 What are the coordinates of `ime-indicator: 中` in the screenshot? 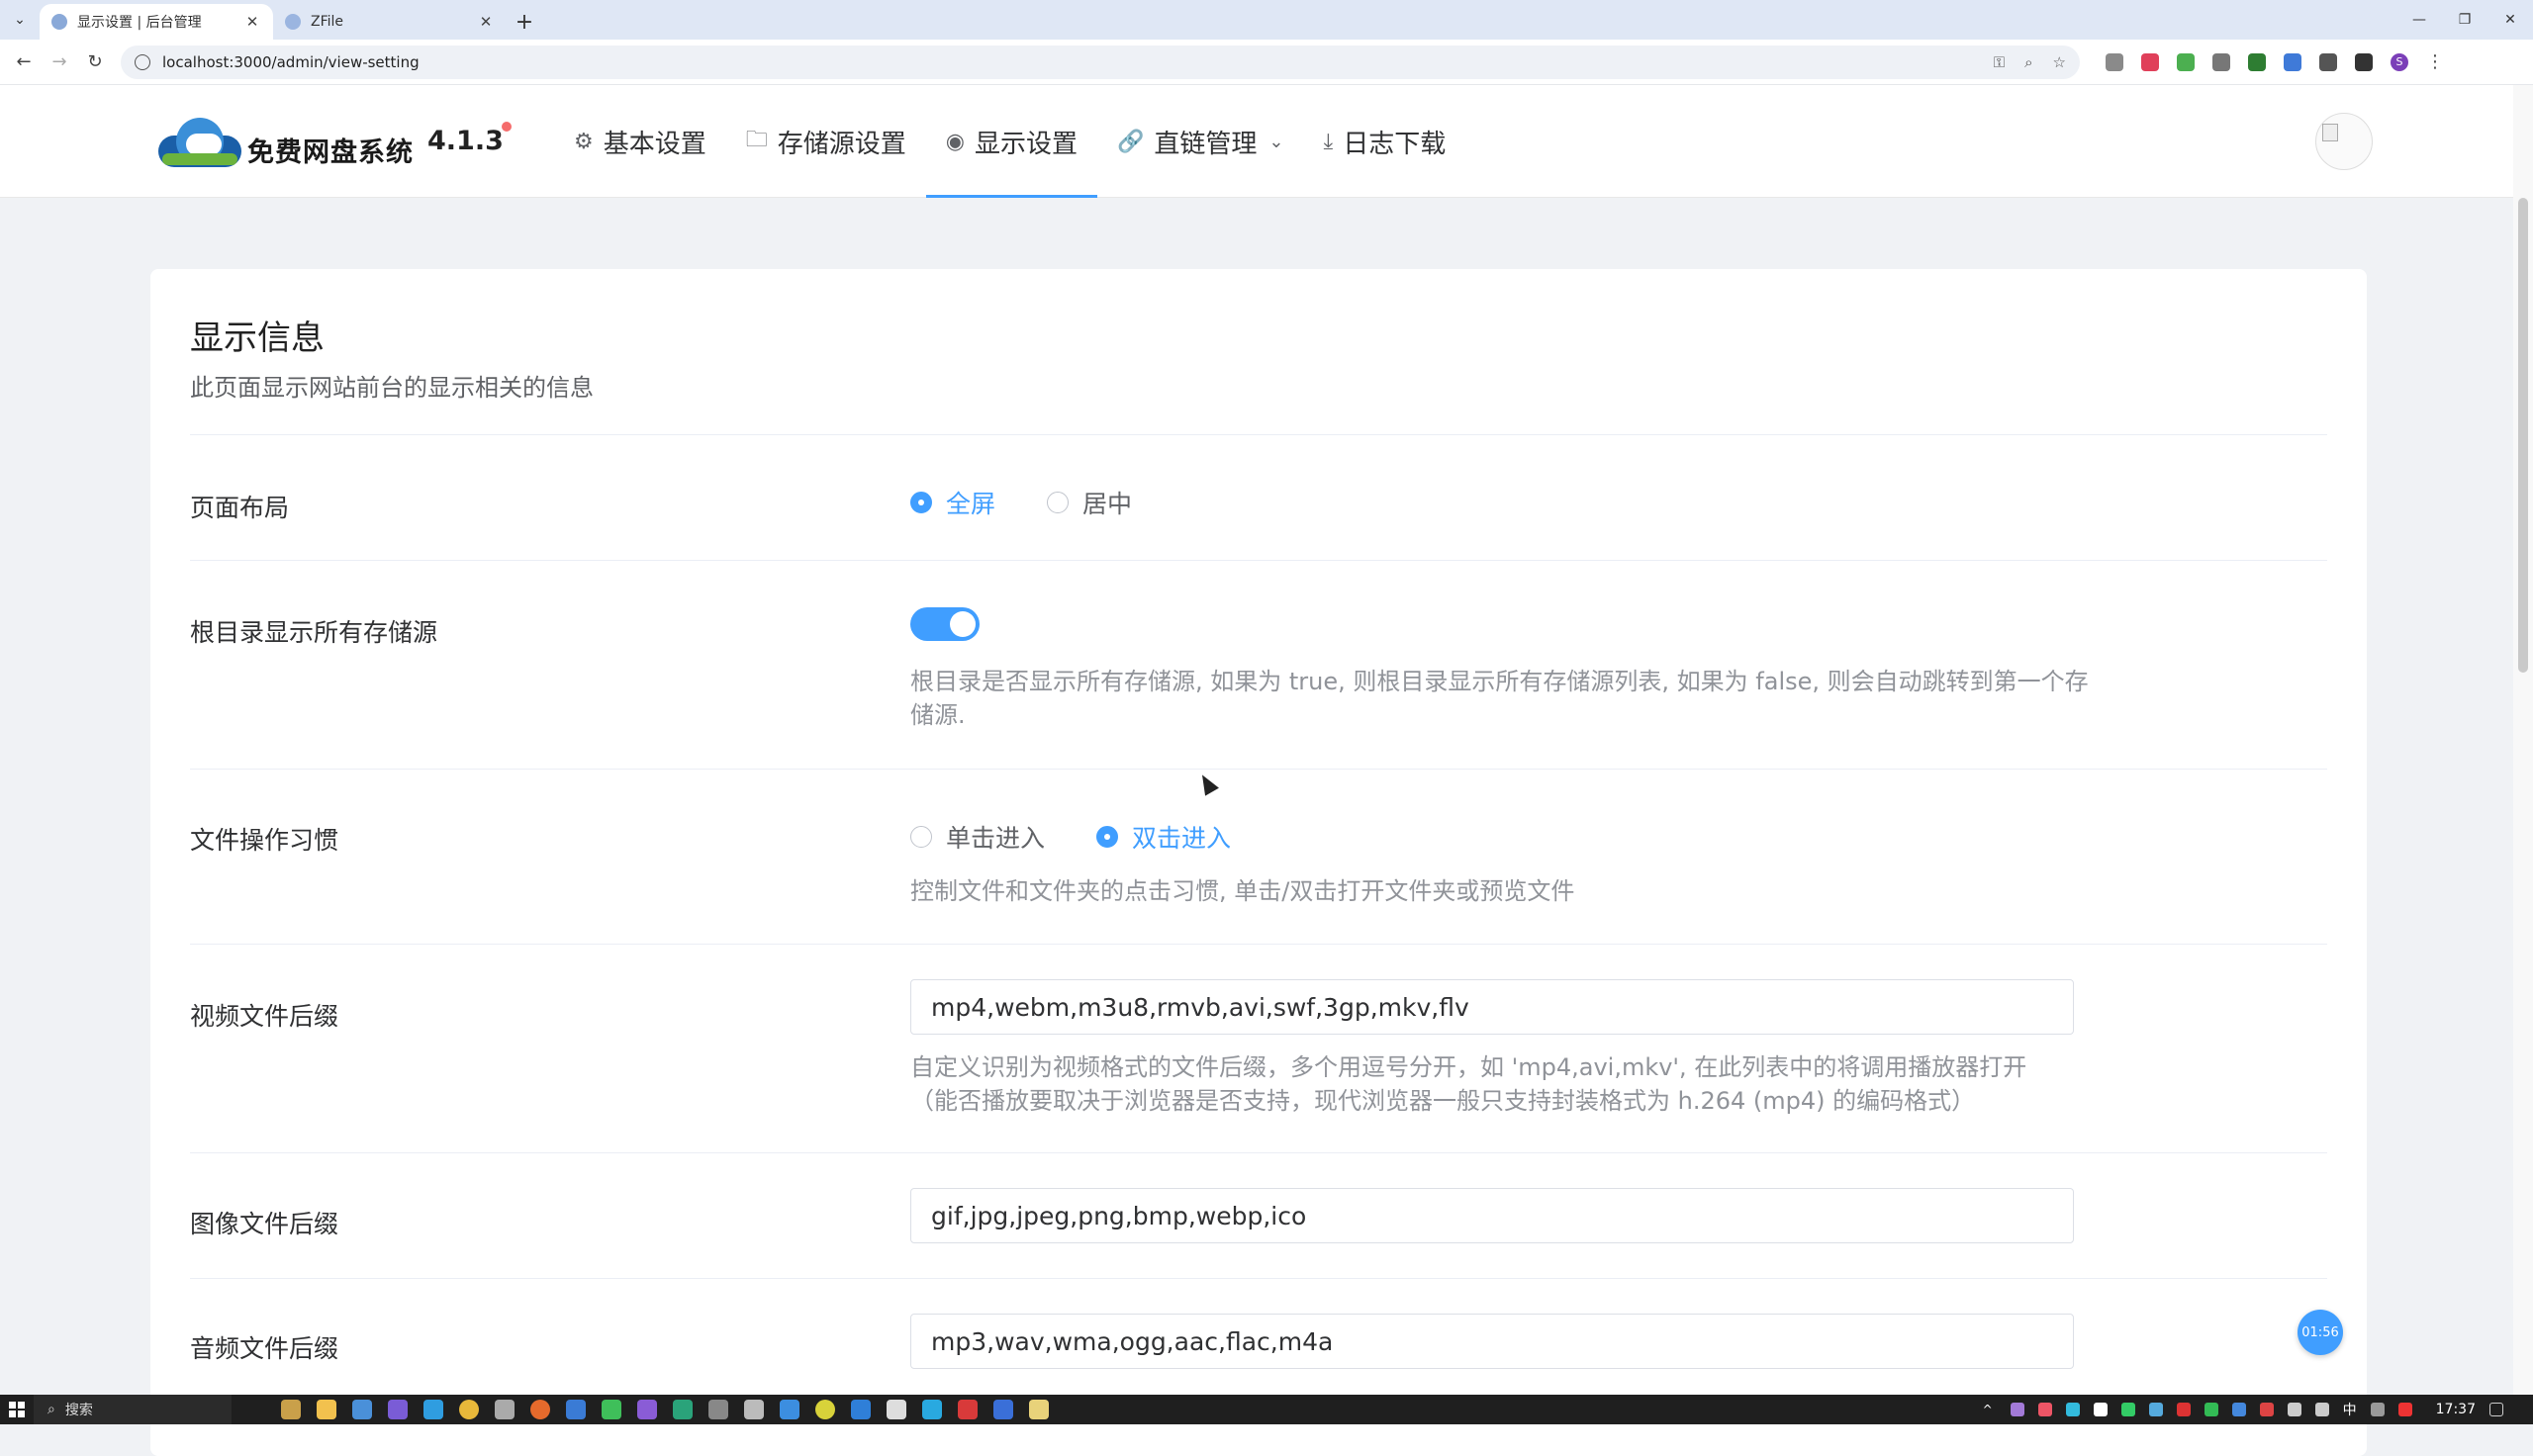 It's located at (2350, 1409).